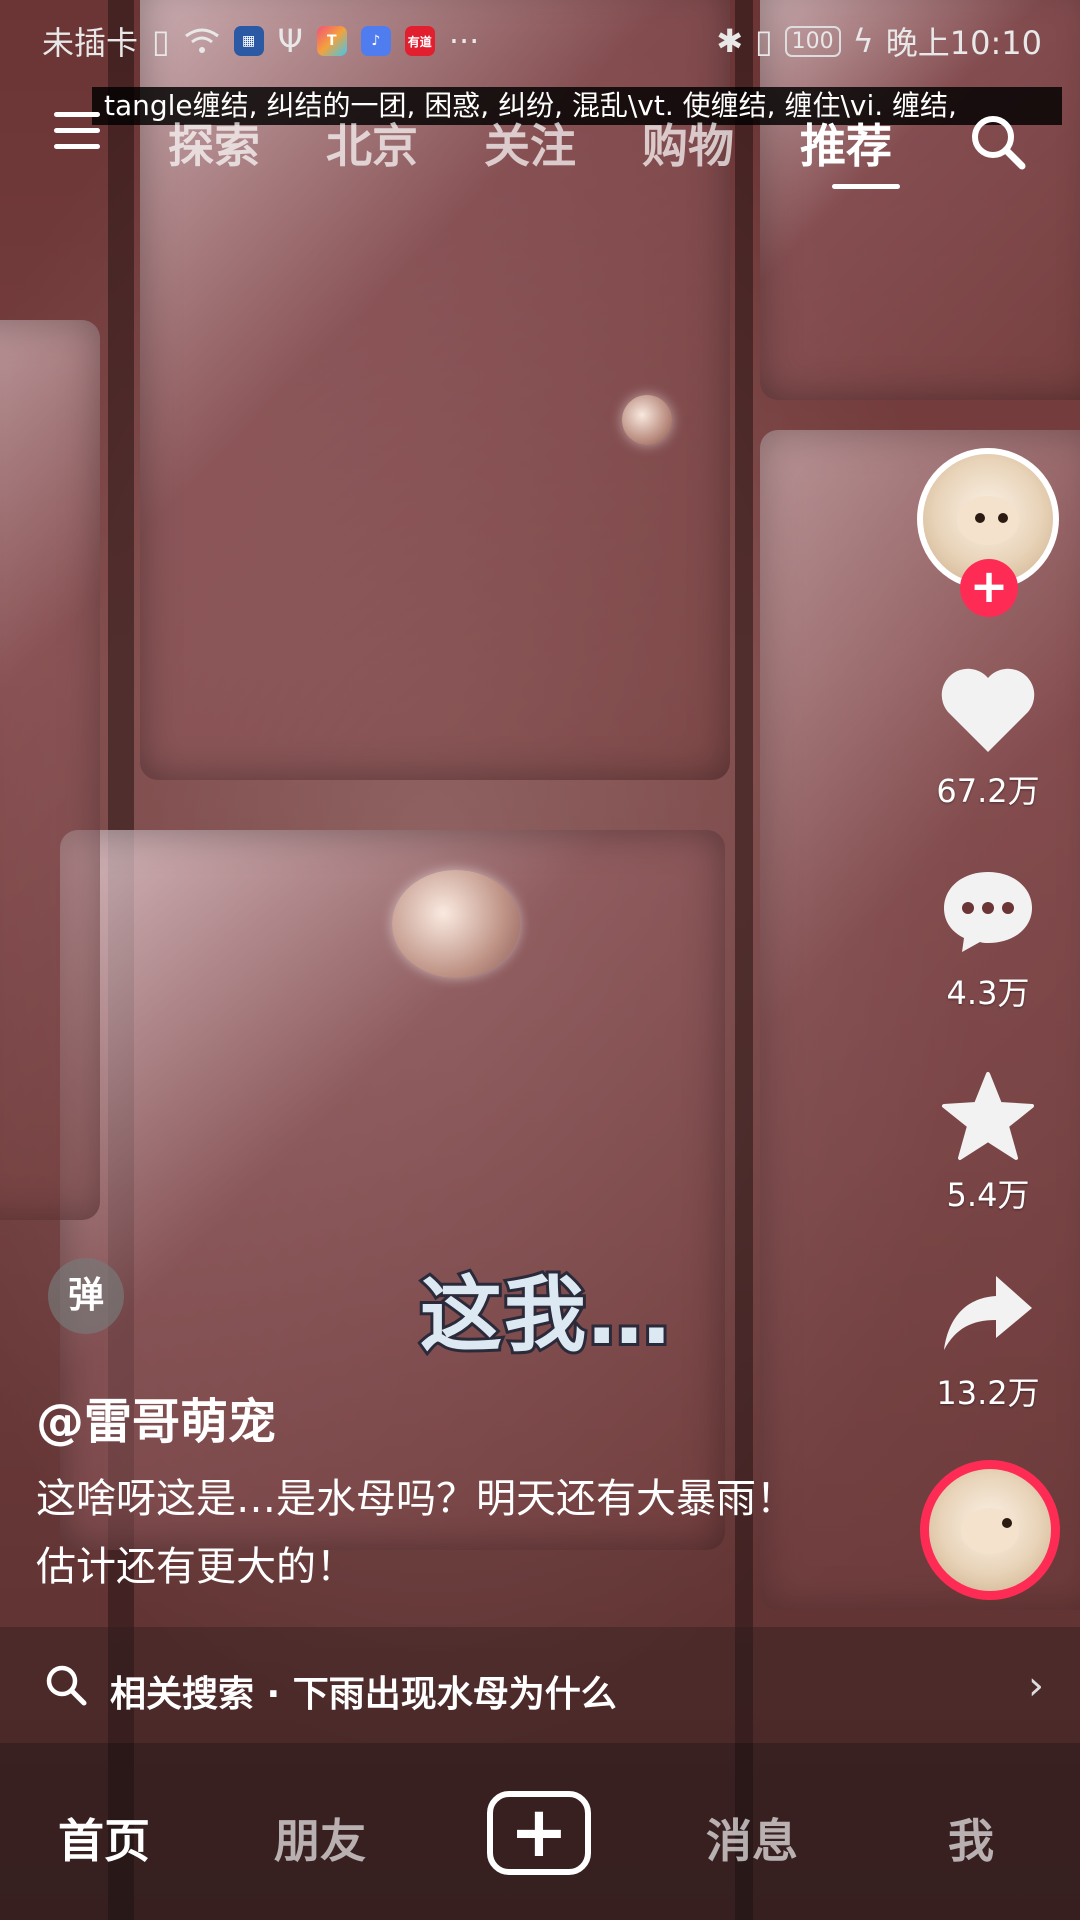 The image size is (1080, 1920). Describe the element at coordinates (812, 41) in the screenshot. I see `battery-icon: 100` at that location.